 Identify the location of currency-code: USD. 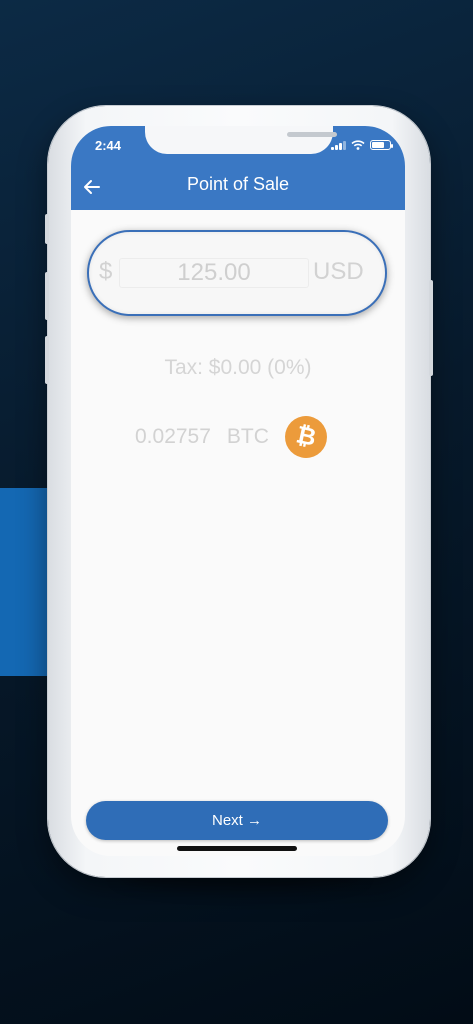
(338, 271).